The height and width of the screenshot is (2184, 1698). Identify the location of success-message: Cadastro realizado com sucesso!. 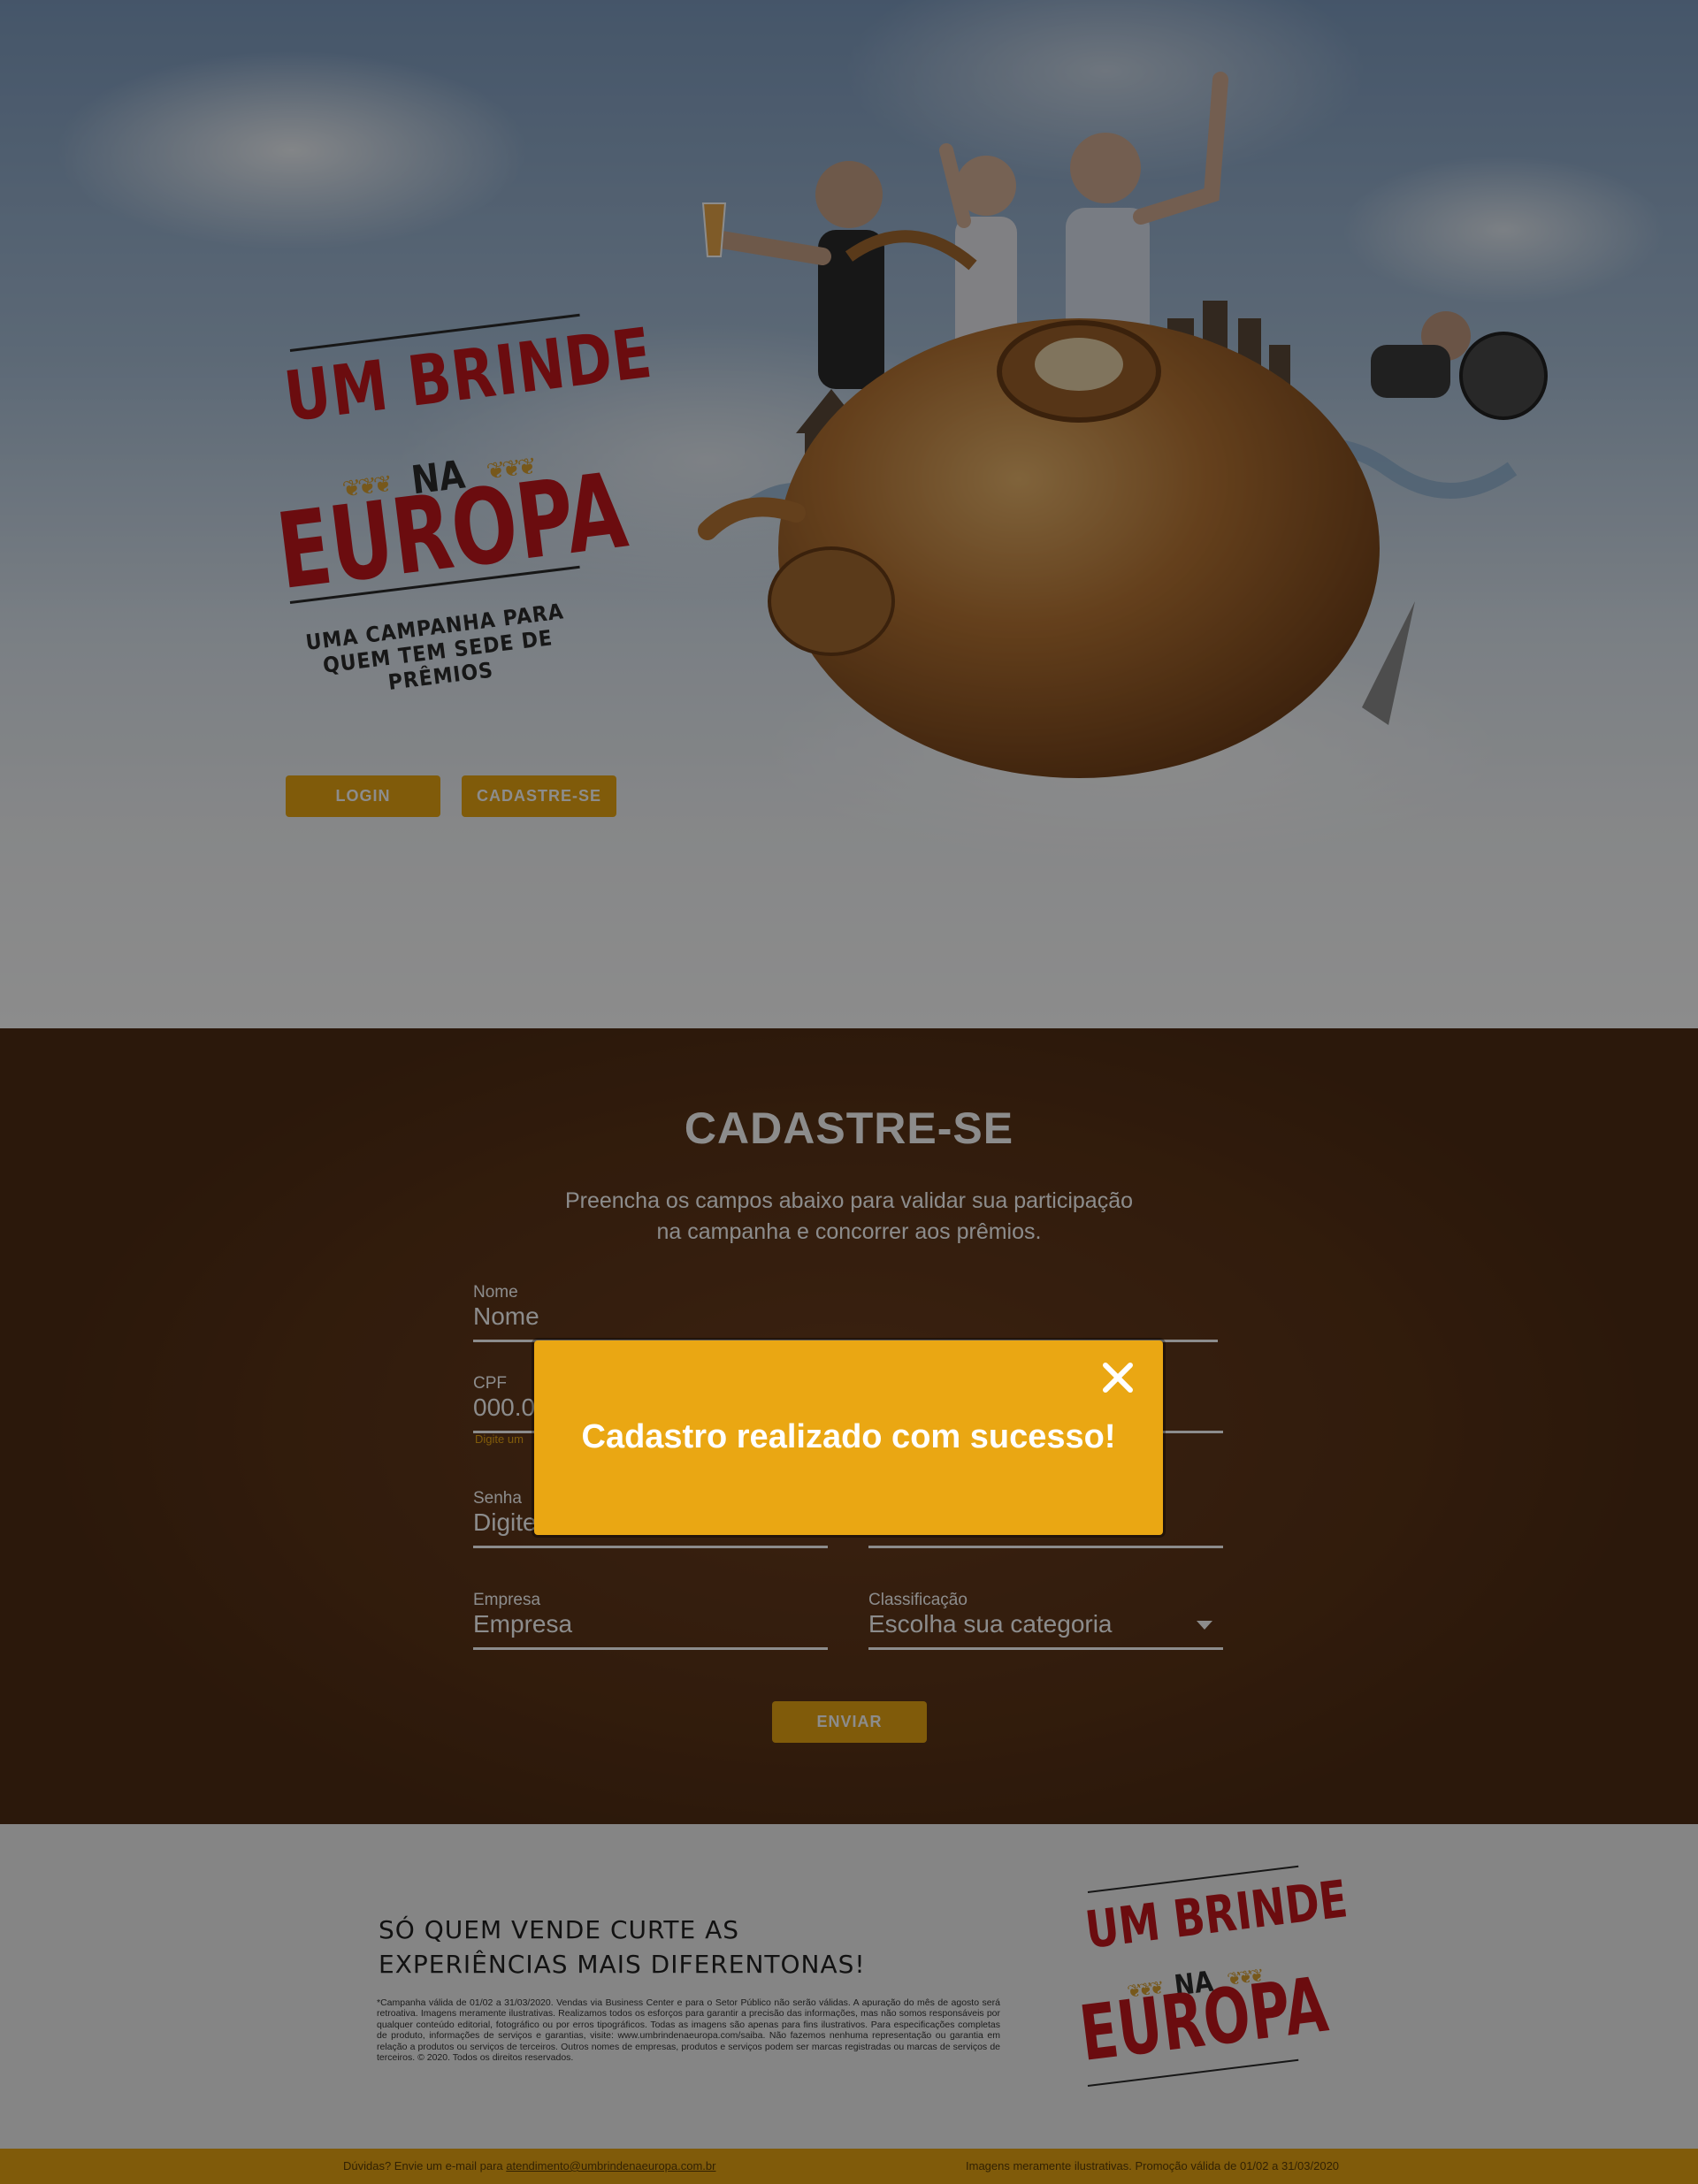
(848, 1436).